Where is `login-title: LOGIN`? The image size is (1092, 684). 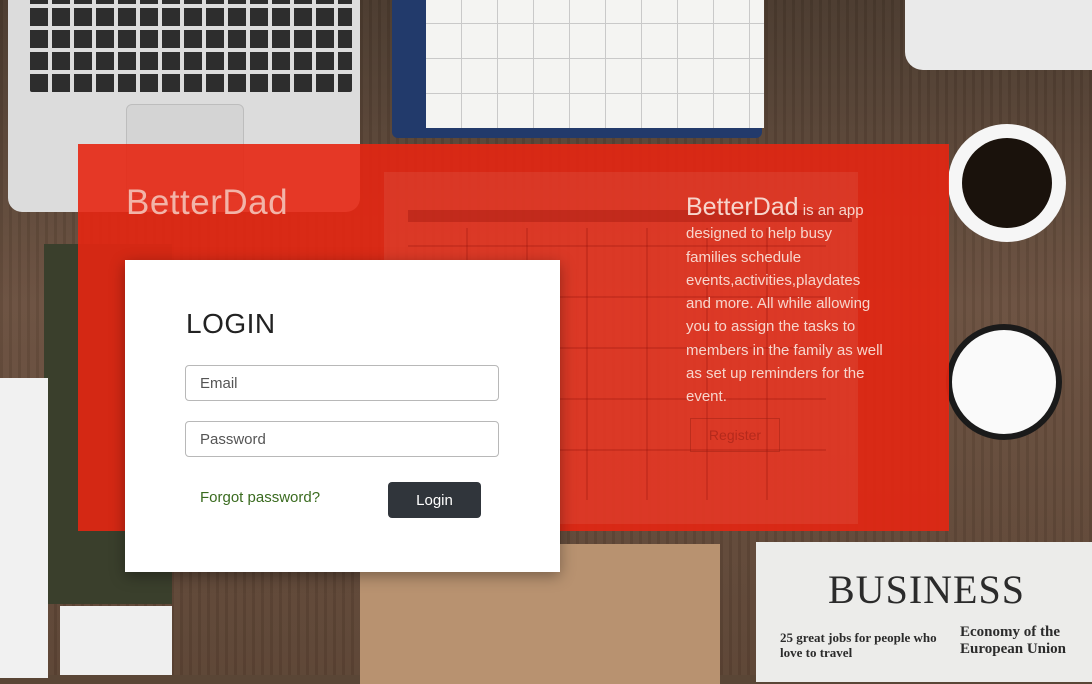
login-title: LOGIN is located at coordinates (231, 323).